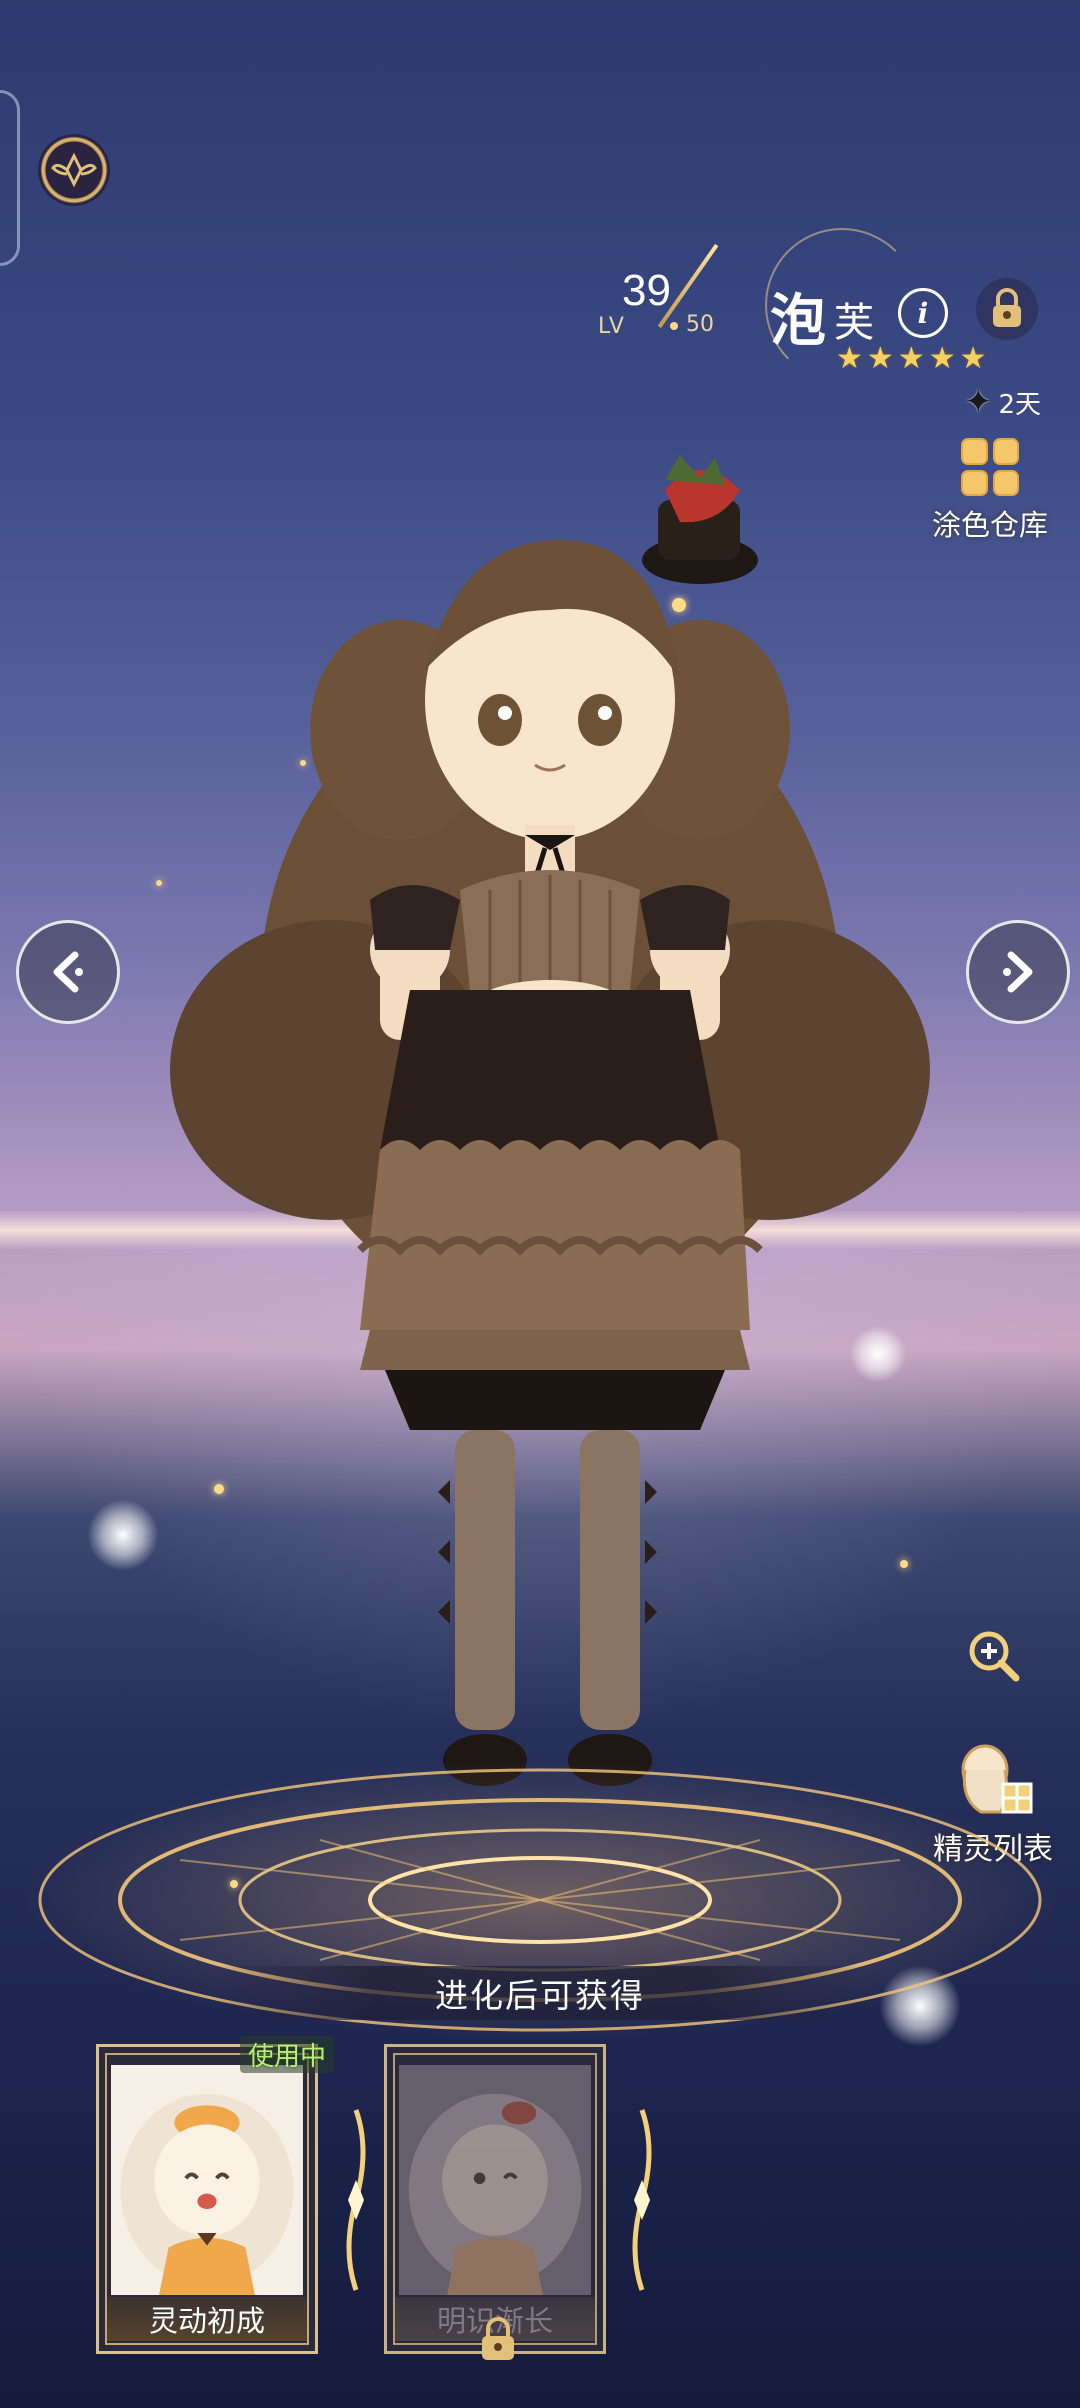  Describe the element at coordinates (10, 178) in the screenshot. I see `side-panel-handle` at that location.